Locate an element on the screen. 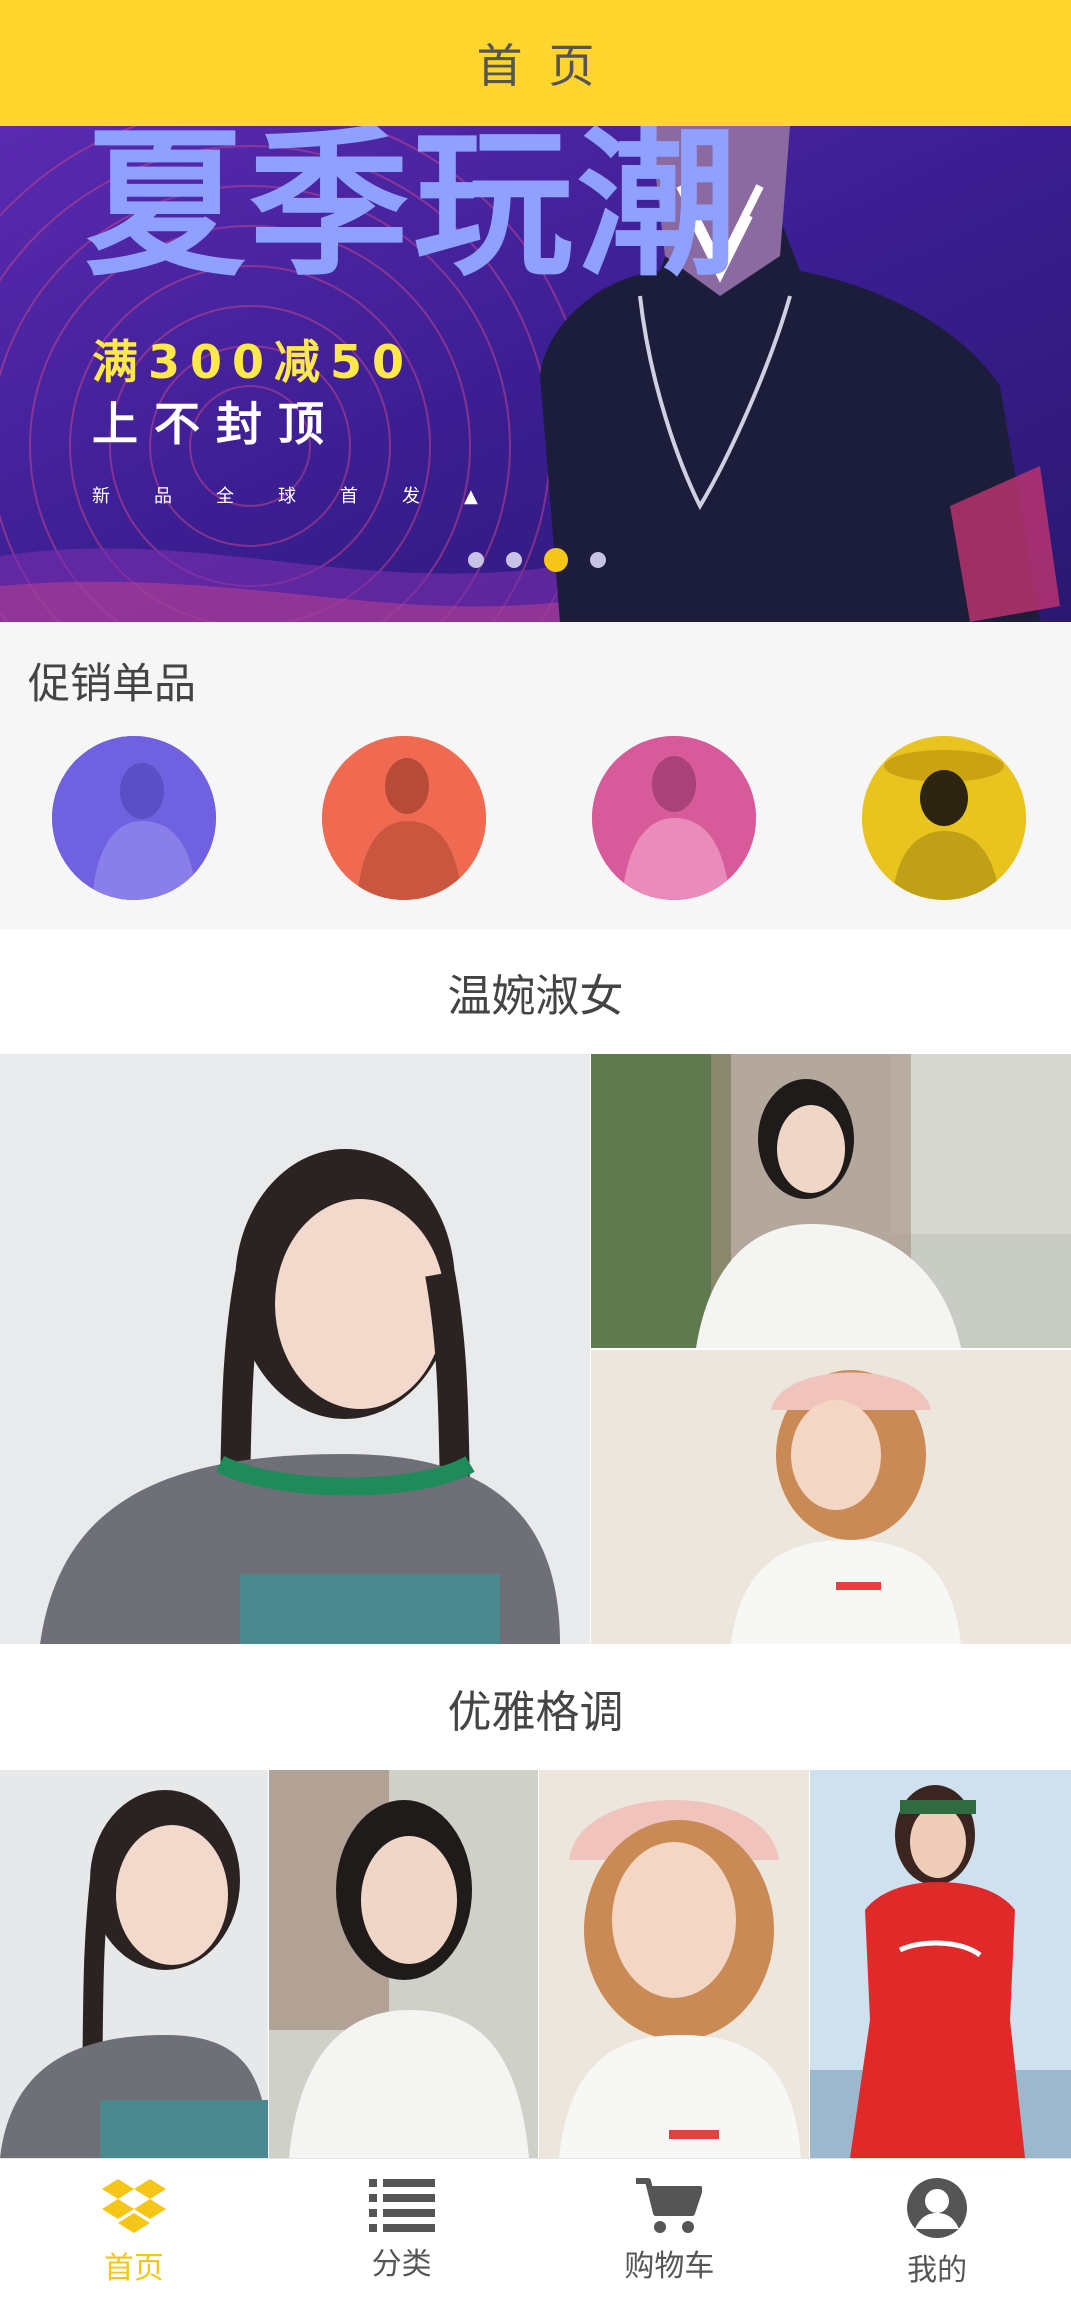 The image size is (1071, 2307). tab-label-cart: 购物车 is located at coordinates (669, 2266).